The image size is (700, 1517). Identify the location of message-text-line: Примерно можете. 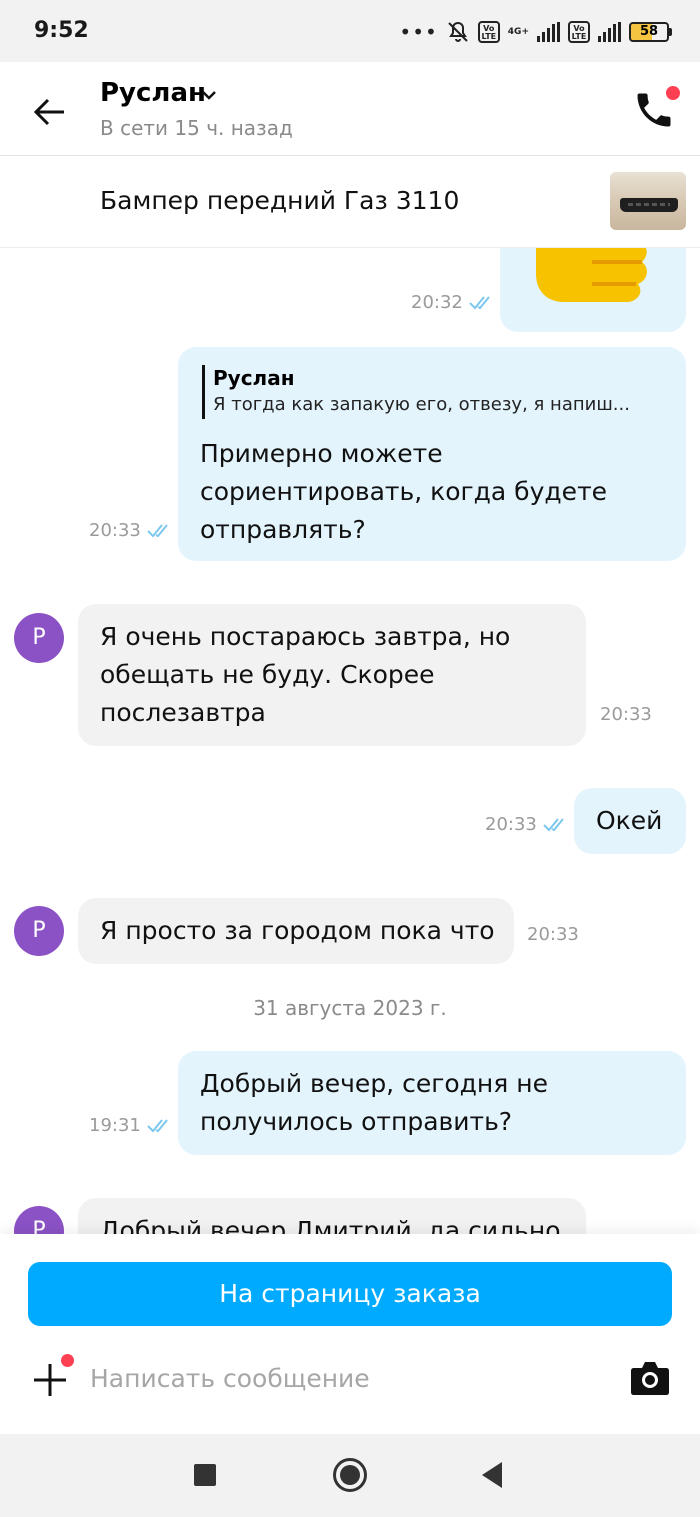
(321, 453).